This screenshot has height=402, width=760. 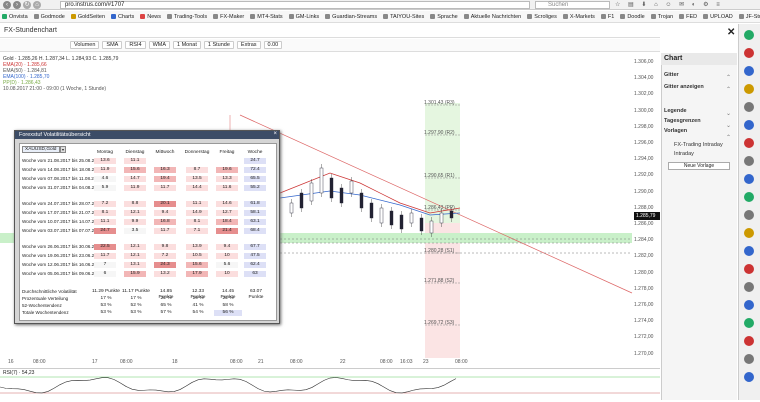 I want to click on toolbar-button: Volumen, so click(x=85, y=45).